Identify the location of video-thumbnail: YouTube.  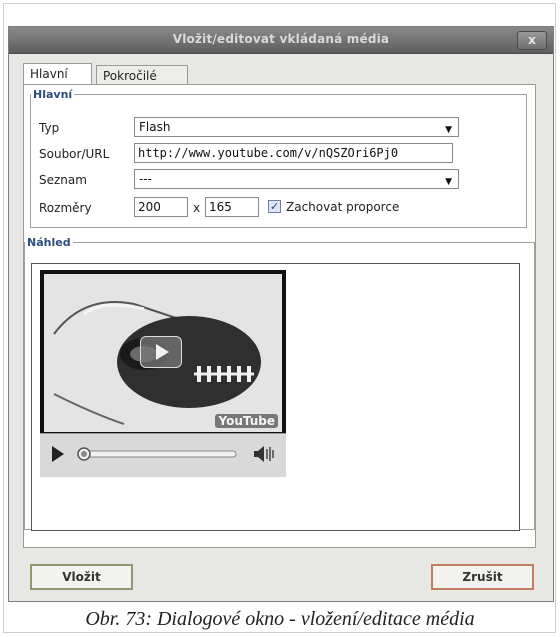
(163, 353).